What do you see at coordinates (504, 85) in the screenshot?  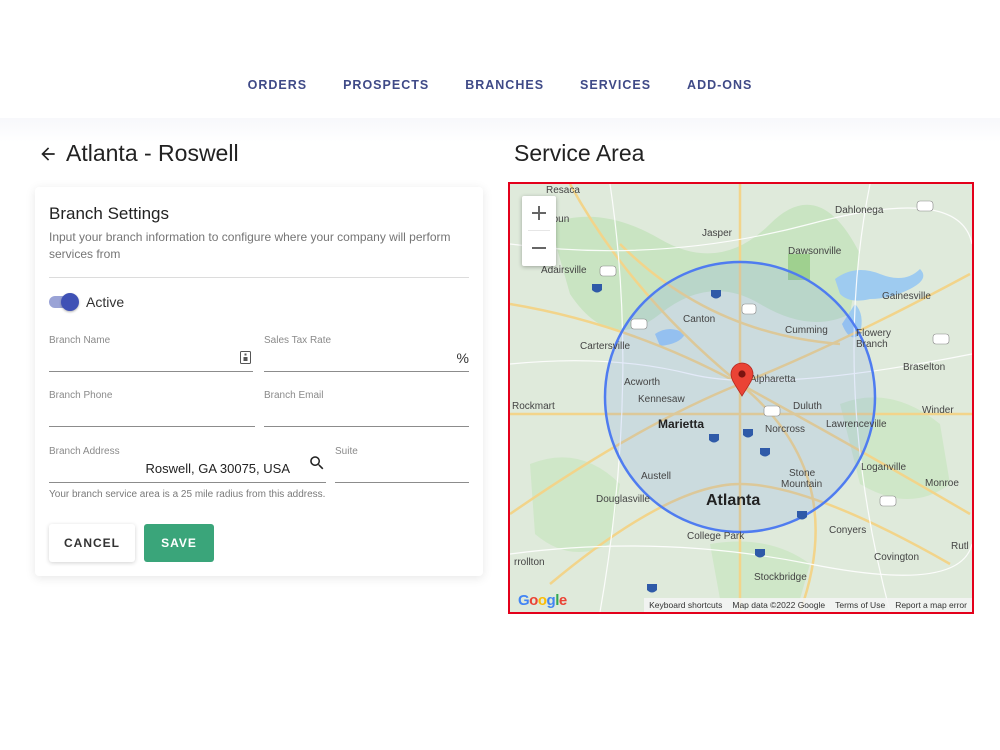 I see `nav-branches: BRANCHES` at bounding box center [504, 85].